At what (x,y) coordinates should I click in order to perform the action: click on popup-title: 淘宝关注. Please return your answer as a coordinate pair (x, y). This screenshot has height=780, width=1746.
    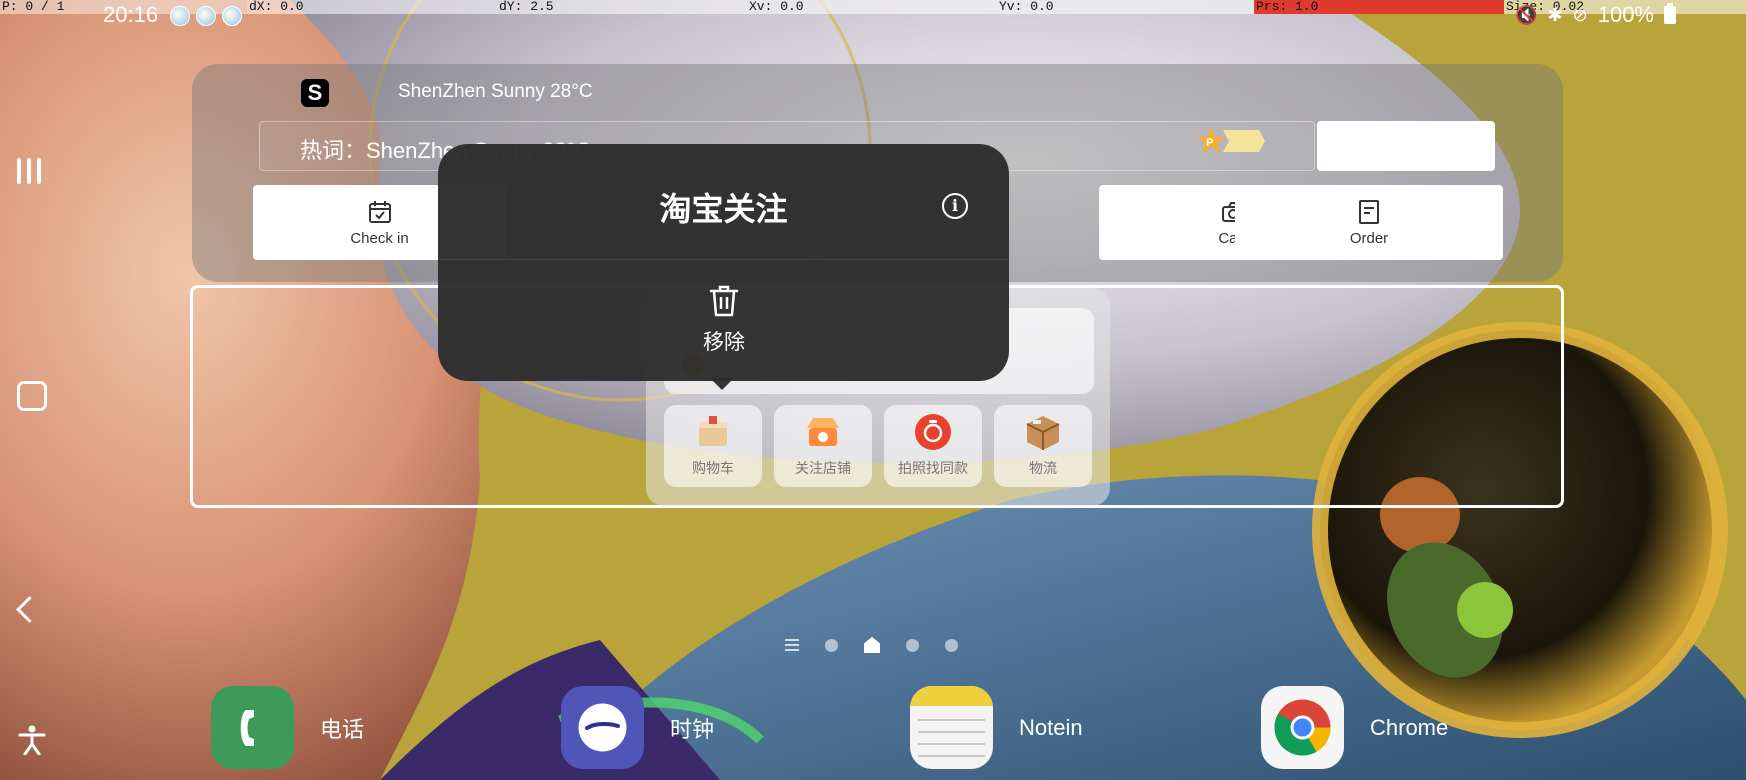
    Looking at the image, I should click on (723, 209).